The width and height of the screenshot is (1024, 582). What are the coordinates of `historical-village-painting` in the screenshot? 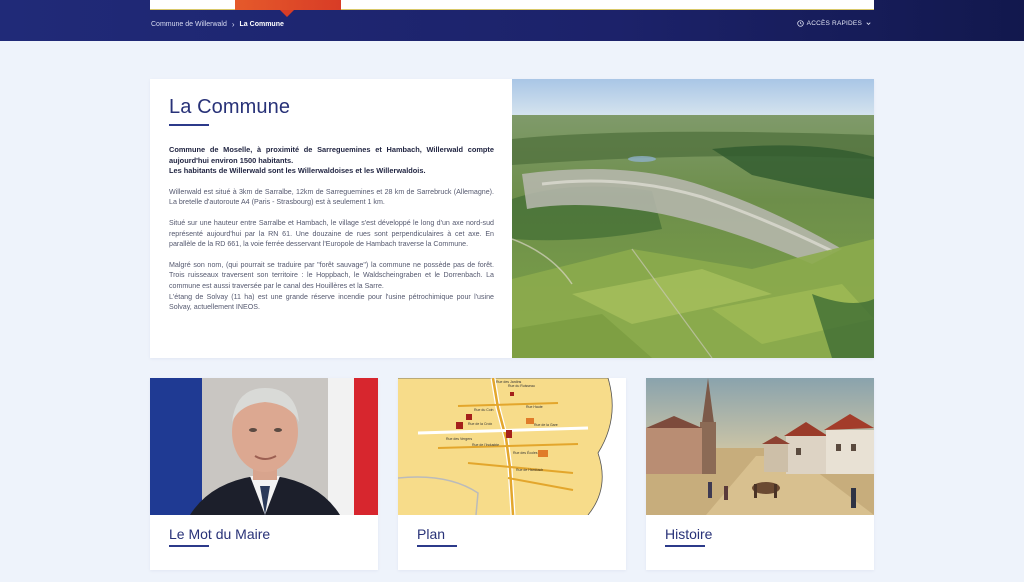 It's located at (760, 446).